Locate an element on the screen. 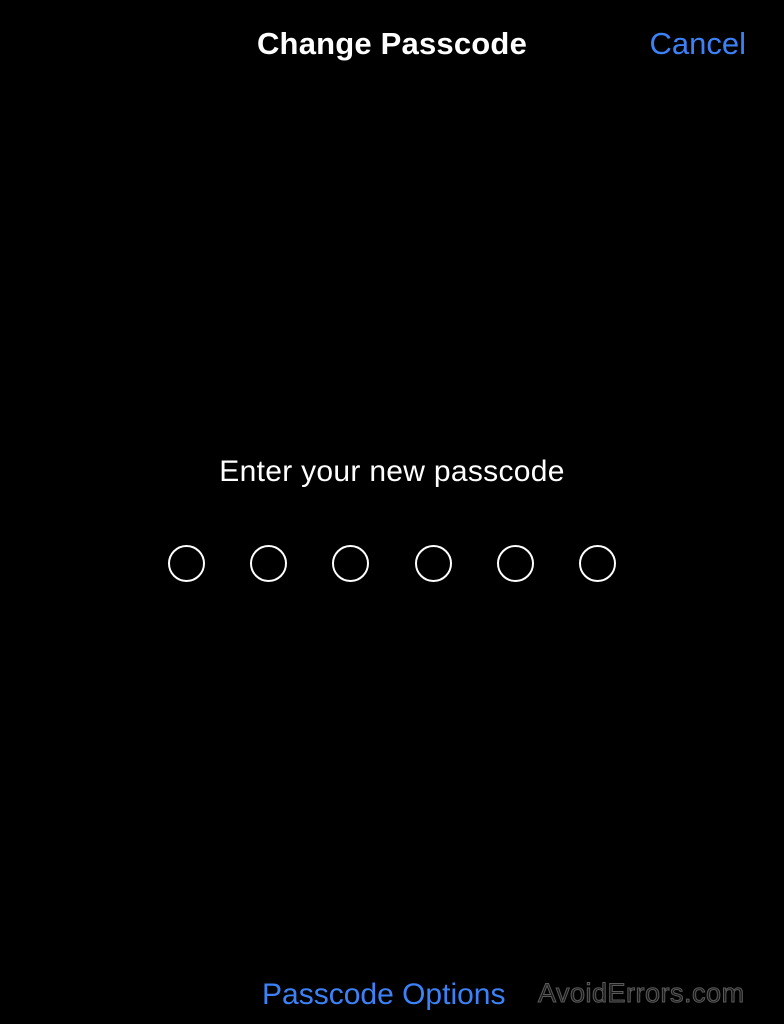  passcode-dots is located at coordinates (392, 564).